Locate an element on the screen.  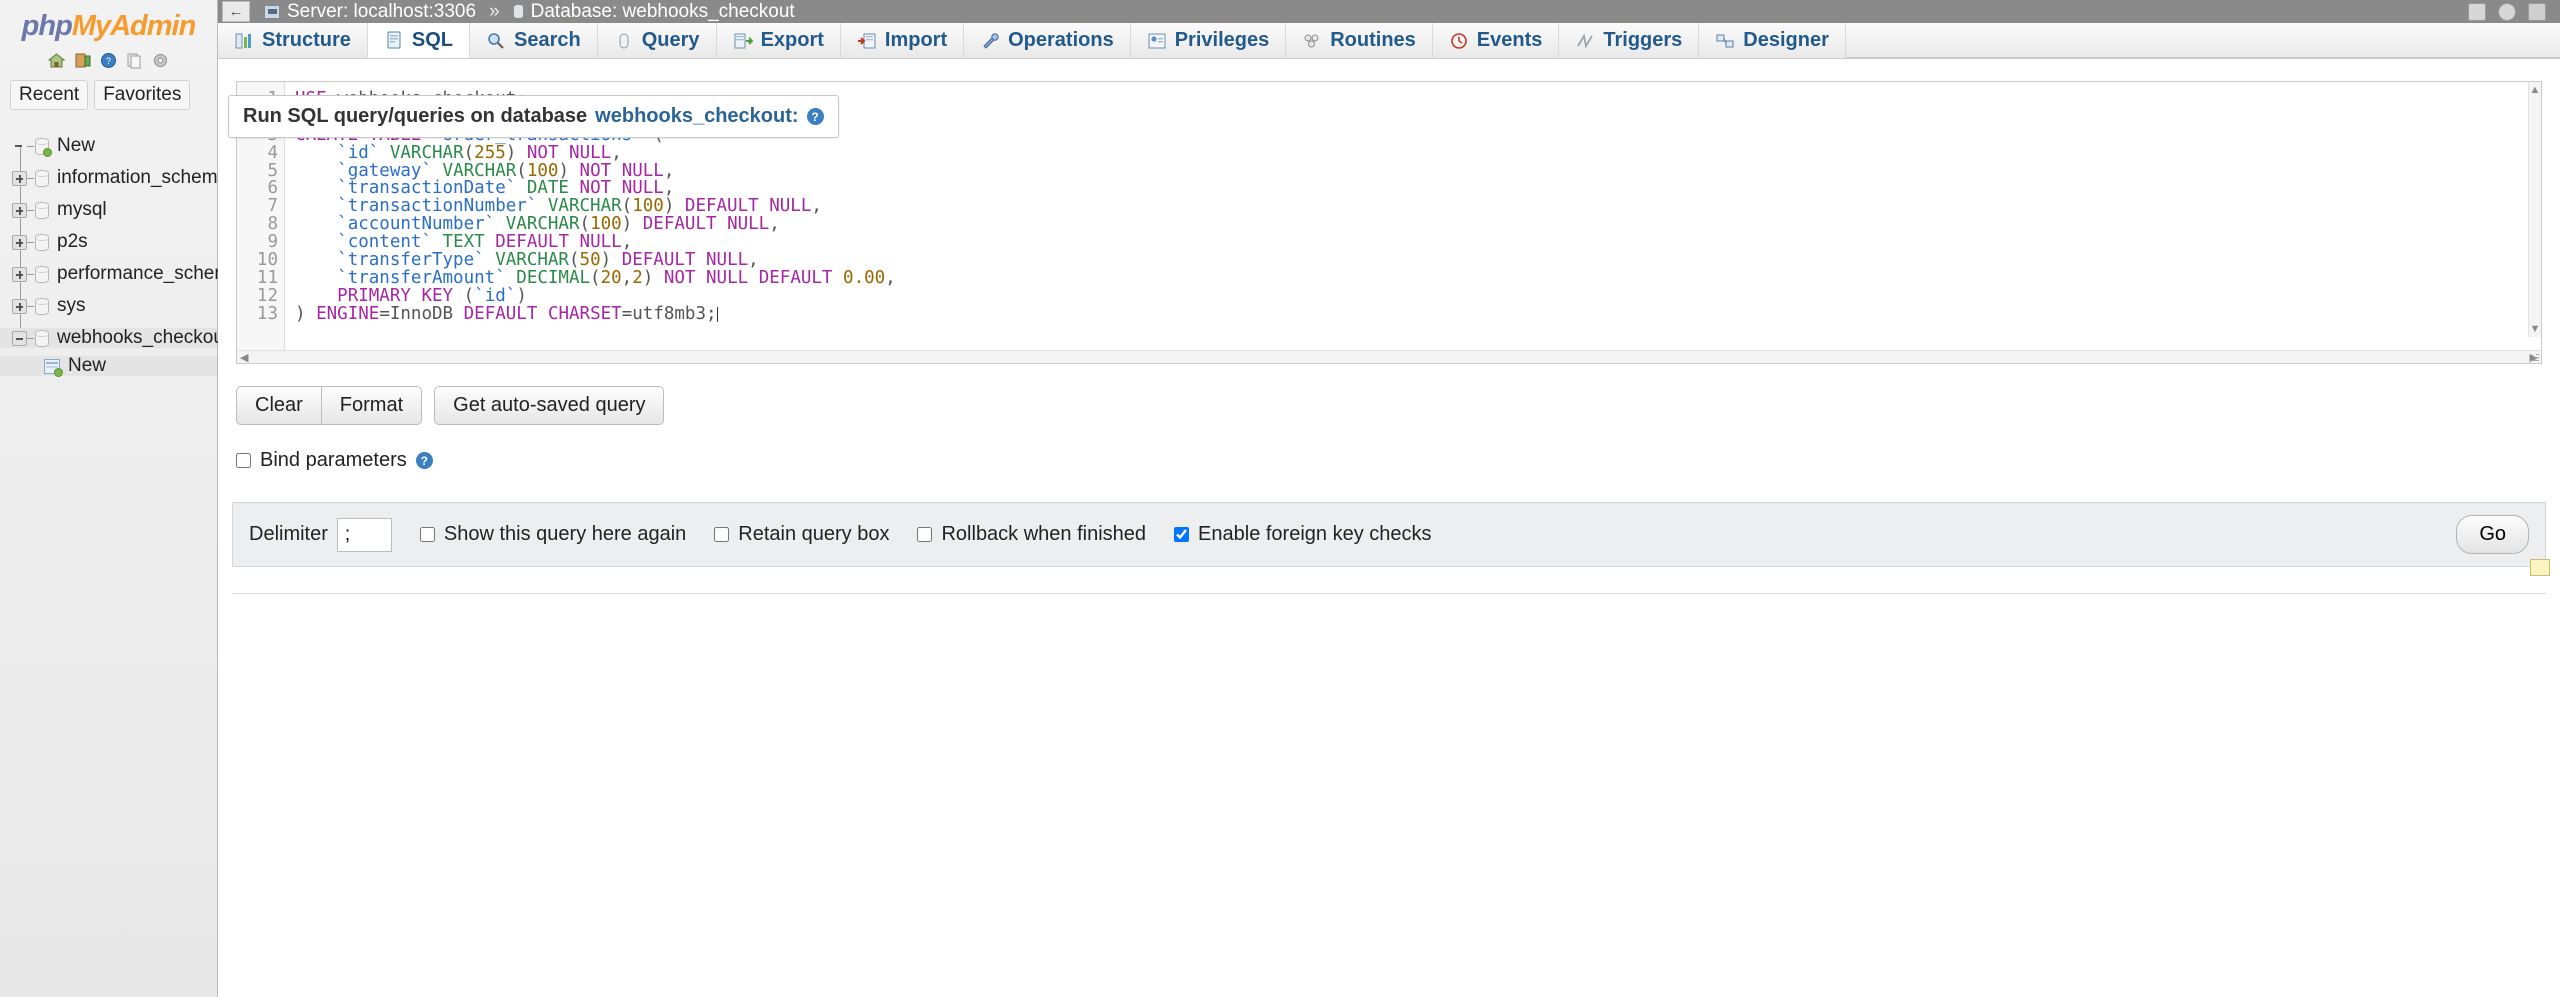
tab-triggers: Triggers is located at coordinates (1629, 40).